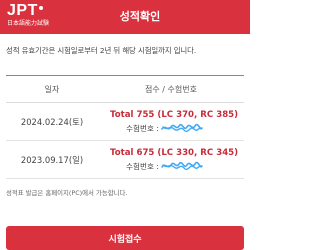 This screenshot has height=250, width=320. What do you see at coordinates (52, 121) in the screenshot?
I see `exam-date: 2024.02.24(토)` at bounding box center [52, 121].